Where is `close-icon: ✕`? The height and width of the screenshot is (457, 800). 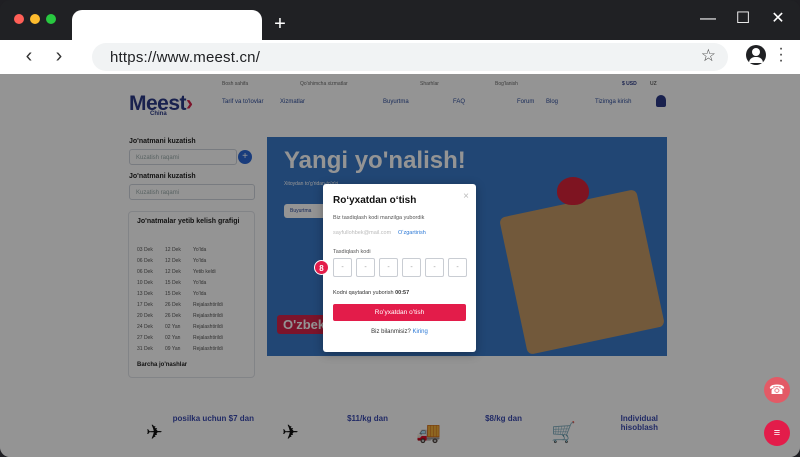
close-icon: ✕ is located at coordinates (778, 19).